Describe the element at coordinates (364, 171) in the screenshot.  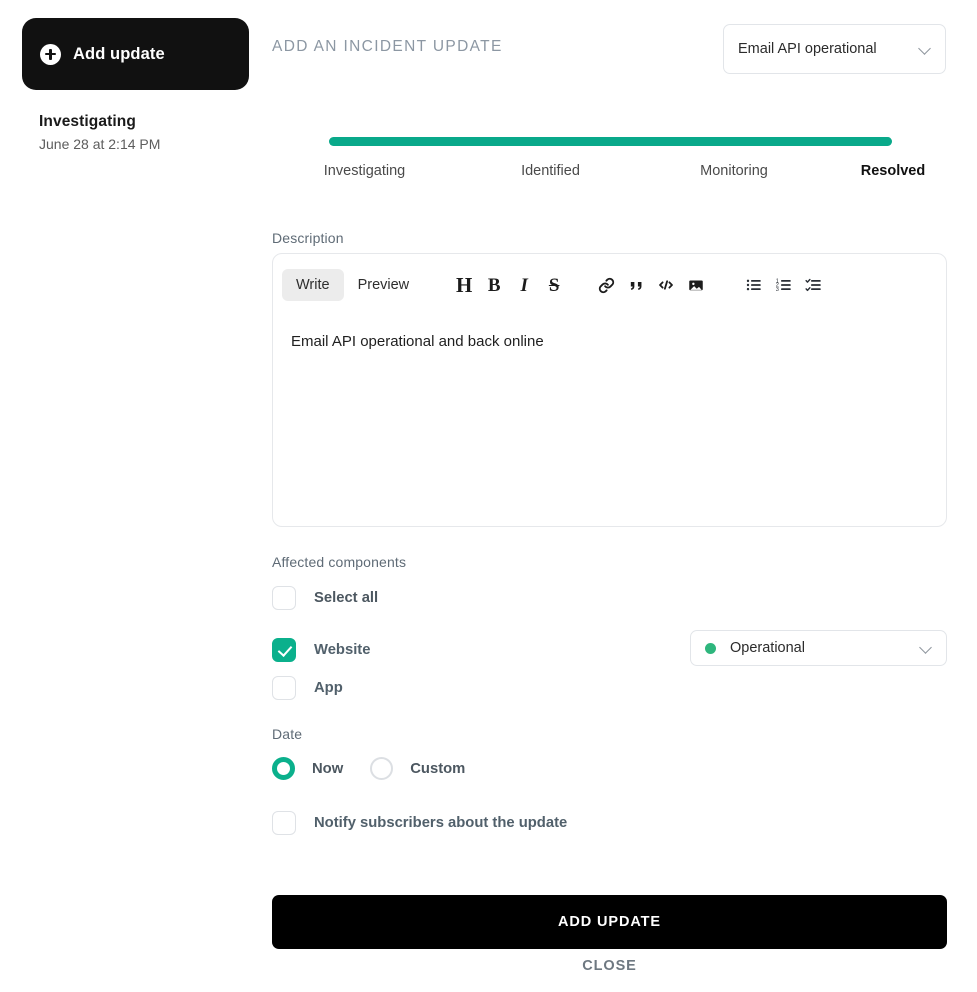
I see `step-investigating: Investigating` at that location.